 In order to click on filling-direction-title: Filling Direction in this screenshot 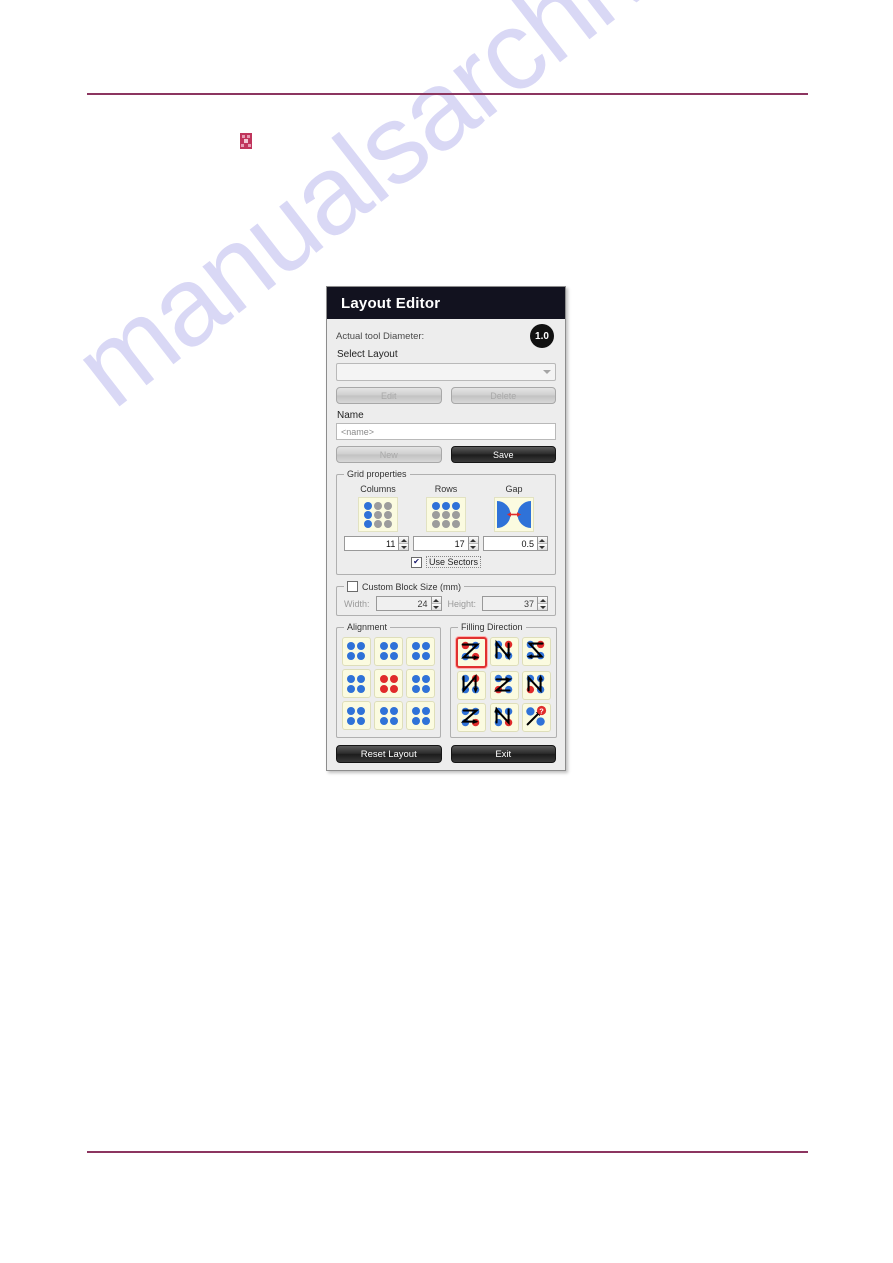, I will do `click(492, 627)`.